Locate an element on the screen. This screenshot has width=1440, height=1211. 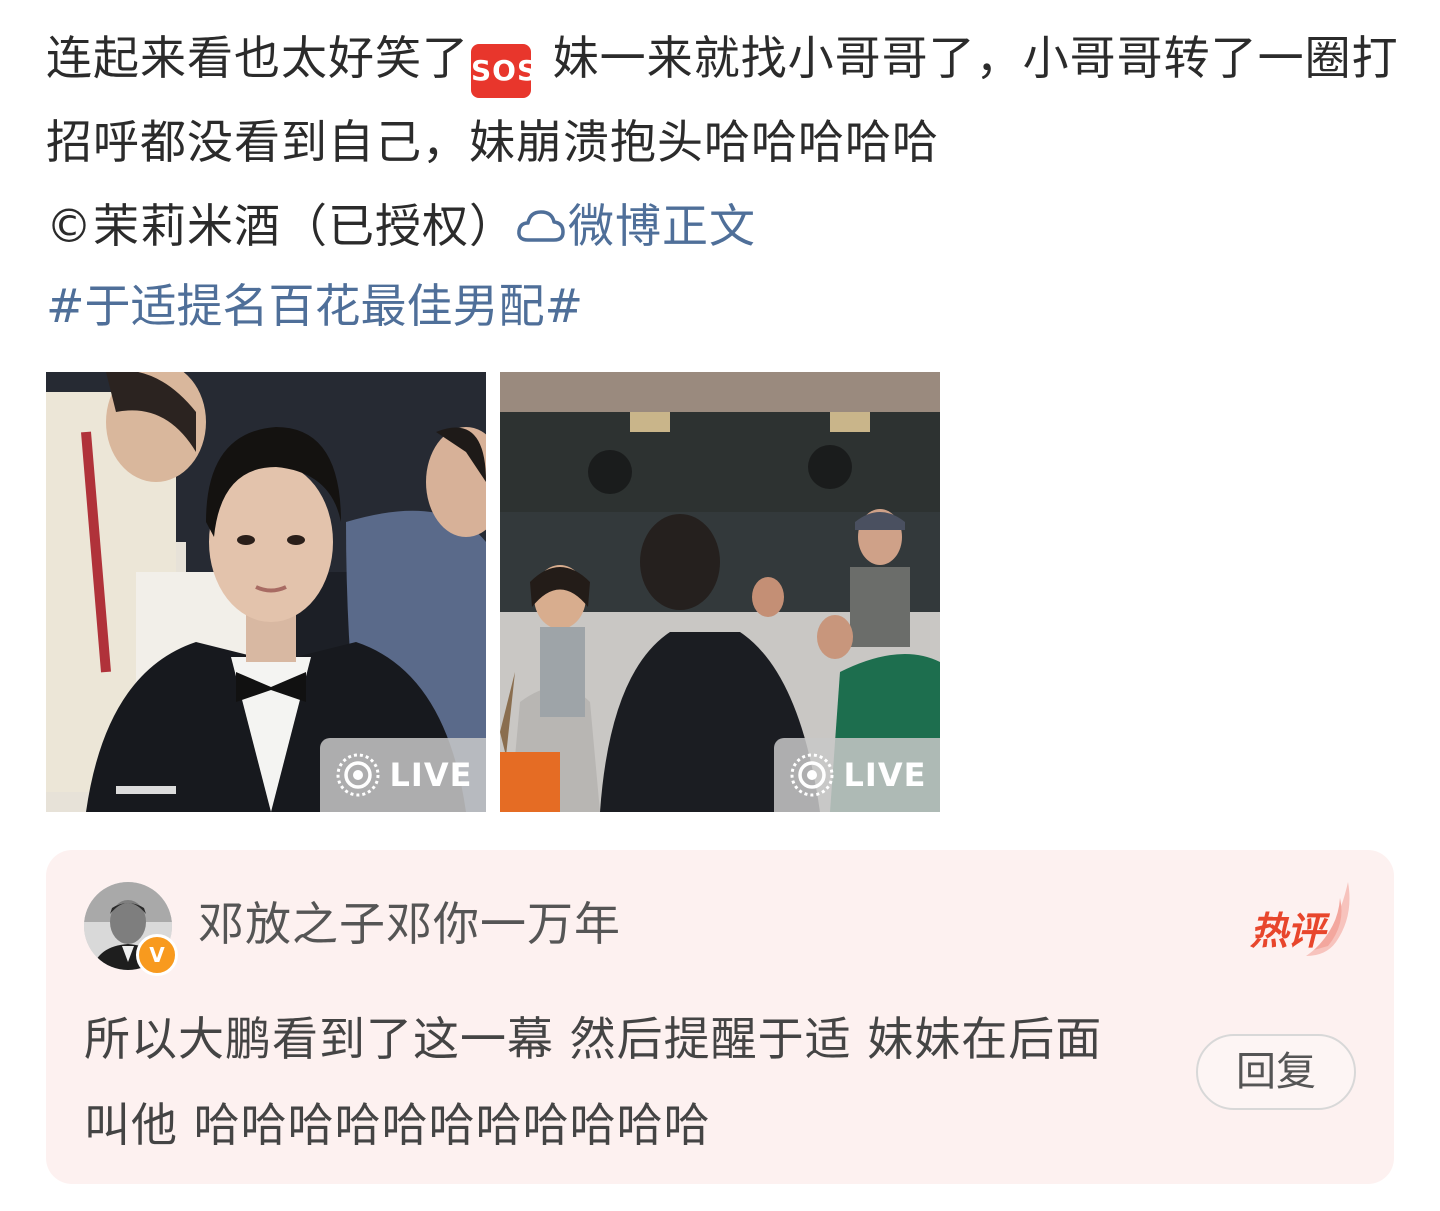
cloud-icon is located at coordinates (541, 226).